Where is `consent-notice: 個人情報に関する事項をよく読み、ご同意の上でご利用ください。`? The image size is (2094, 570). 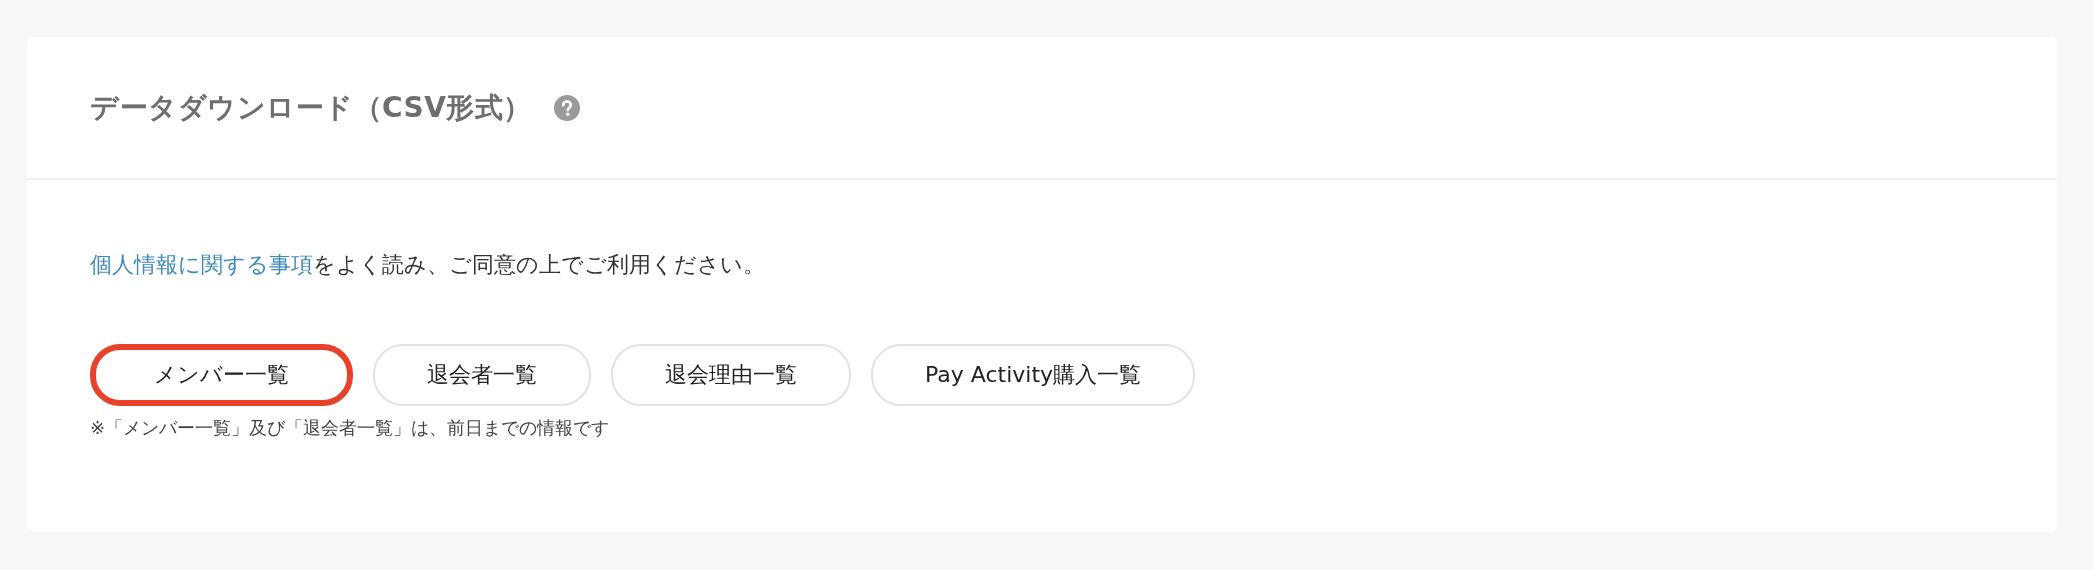
consent-notice: 個人情報に関する事項をよく読み、ご同意の上でご利用ください。 is located at coordinates (428, 265).